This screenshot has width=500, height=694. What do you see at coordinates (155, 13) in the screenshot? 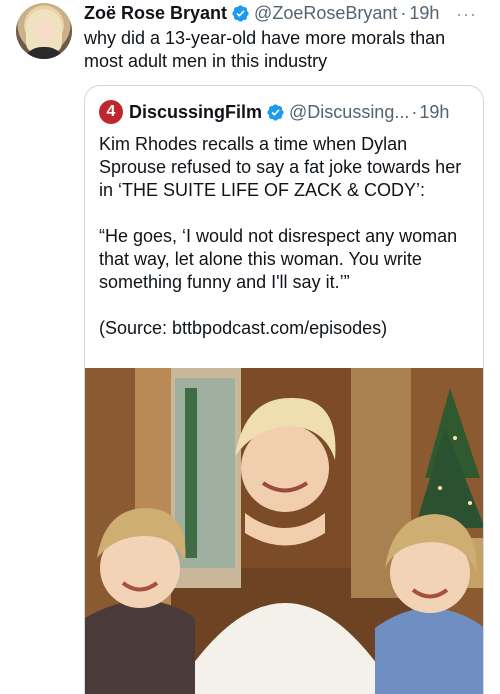
I see `author-name: Zoë Rose Bryant` at bounding box center [155, 13].